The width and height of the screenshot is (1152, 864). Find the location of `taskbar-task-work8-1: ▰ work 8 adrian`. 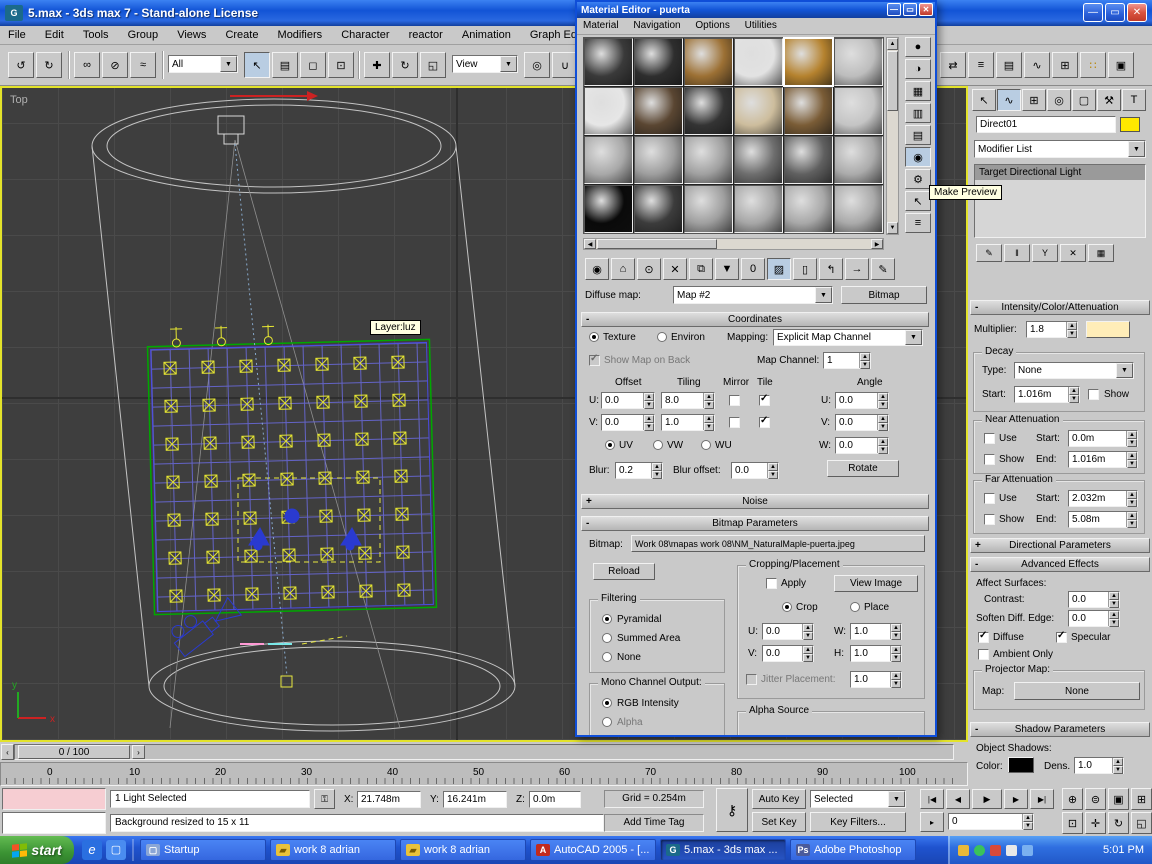

taskbar-task-work8-1: ▰ work 8 adrian is located at coordinates (333, 850).